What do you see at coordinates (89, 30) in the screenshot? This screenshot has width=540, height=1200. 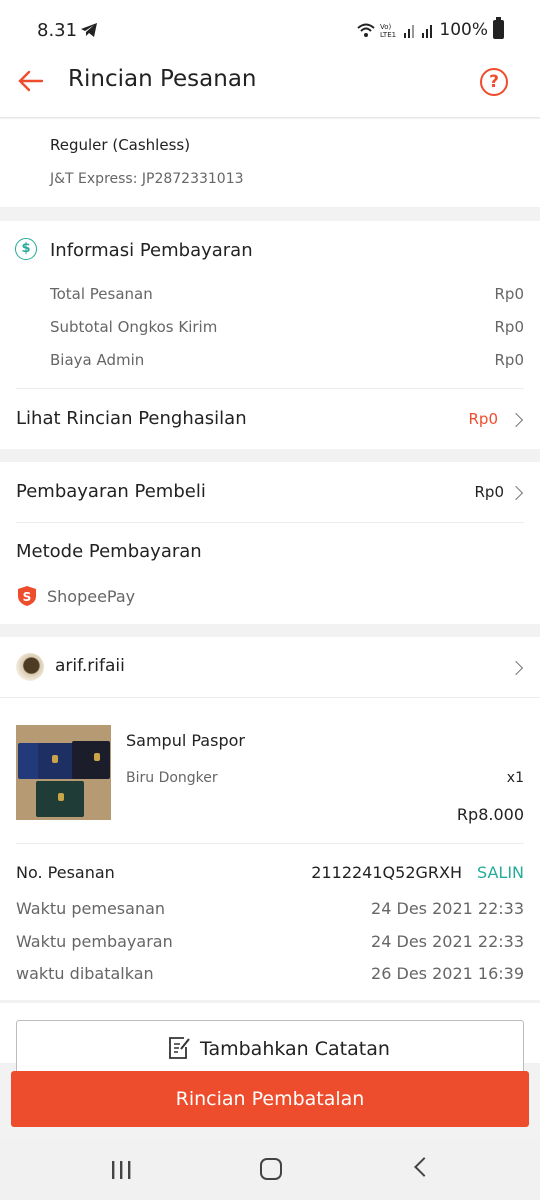 I see `telegram-icon` at bounding box center [89, 30].